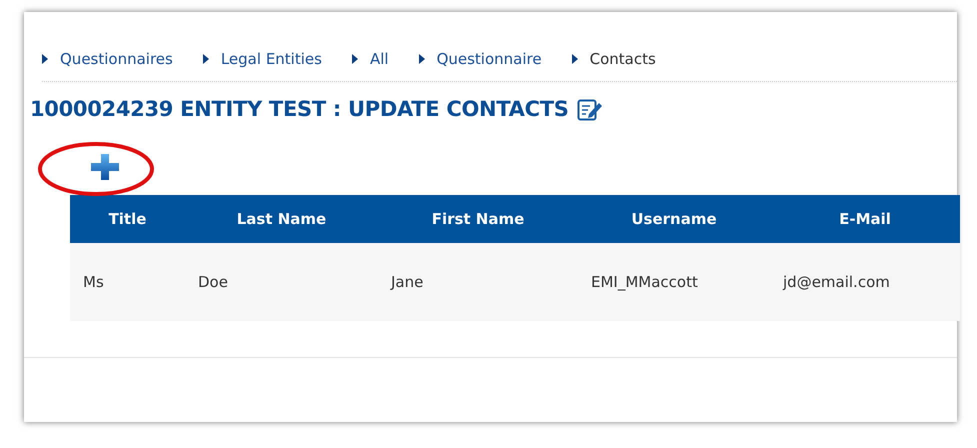 The image size is (977, 448). What do you see at coordinates (674, 219) in the screenshot?
I see `column-header: Username` at bounding box center [674, 219].